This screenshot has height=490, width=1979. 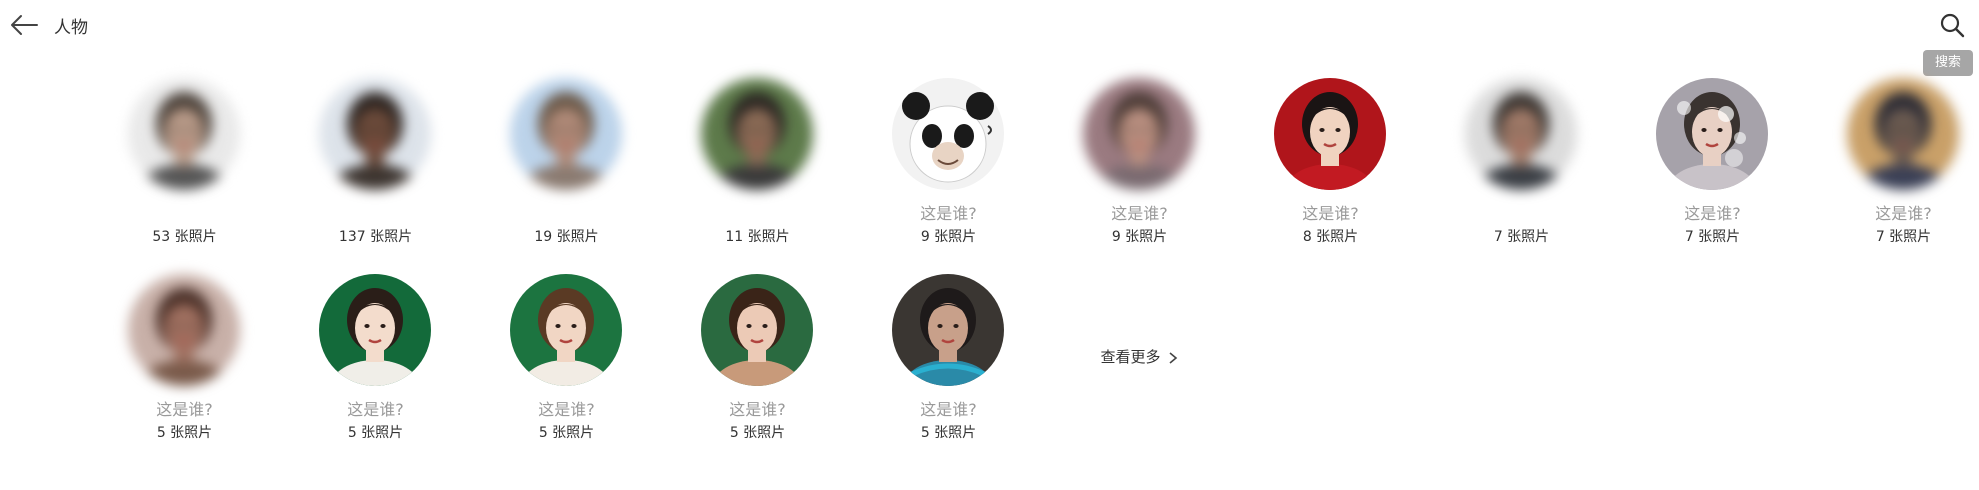 I want to click on search-button, so click(x=1952, y=25).